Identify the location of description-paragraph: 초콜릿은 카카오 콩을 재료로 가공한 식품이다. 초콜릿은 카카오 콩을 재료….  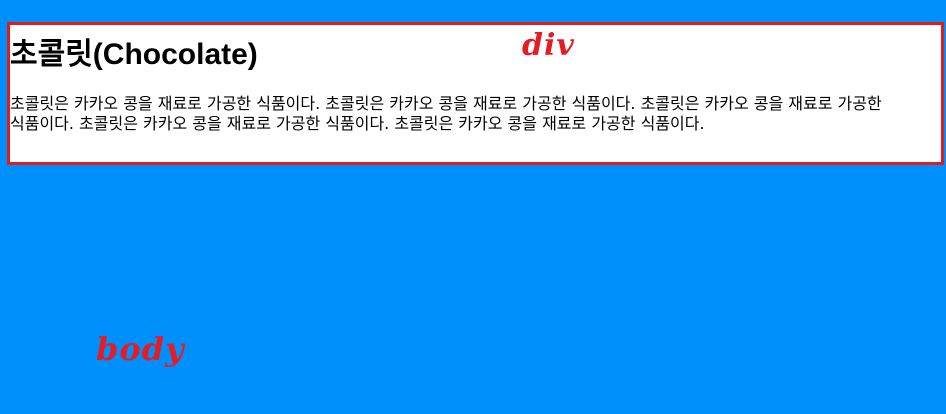
(446, 113).